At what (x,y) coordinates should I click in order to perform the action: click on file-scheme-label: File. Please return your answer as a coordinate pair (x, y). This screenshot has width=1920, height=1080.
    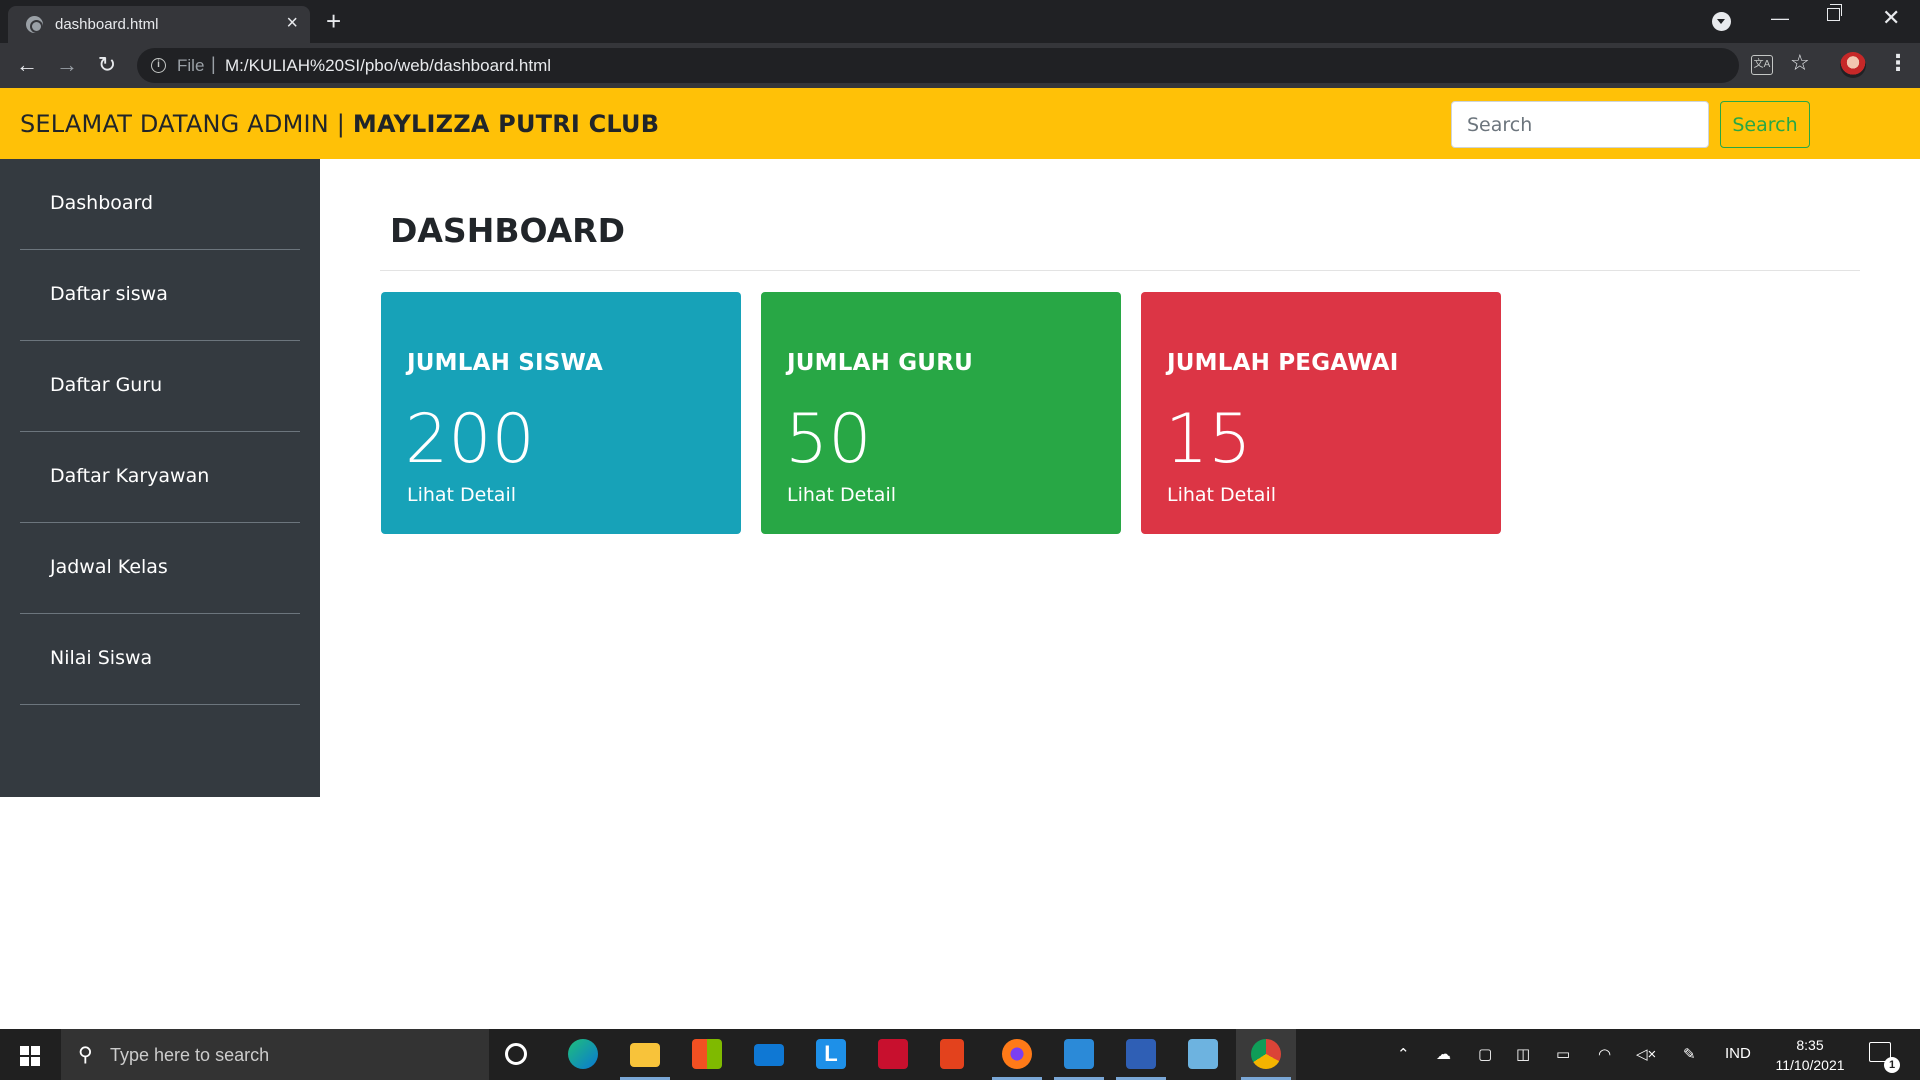
    Looking at the image, I should click on (191, 65).